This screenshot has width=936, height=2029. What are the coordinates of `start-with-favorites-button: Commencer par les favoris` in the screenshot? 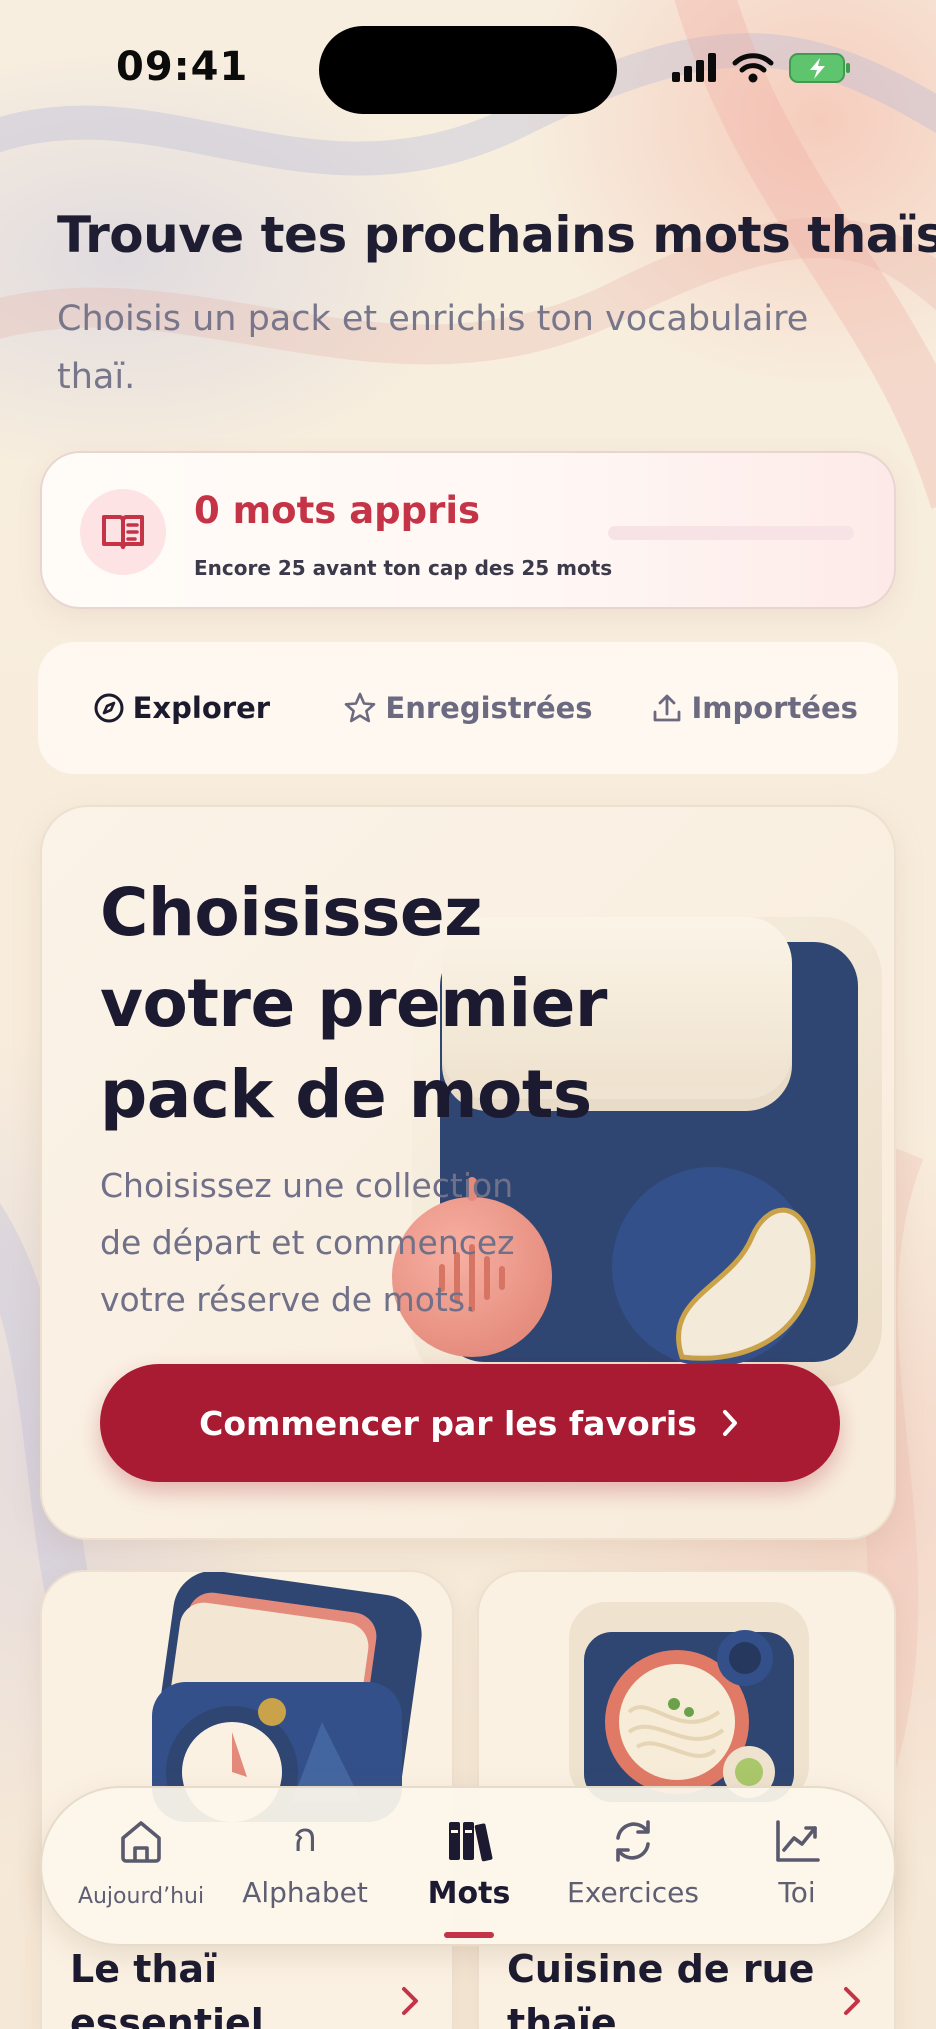 It's located at (470, 1423).